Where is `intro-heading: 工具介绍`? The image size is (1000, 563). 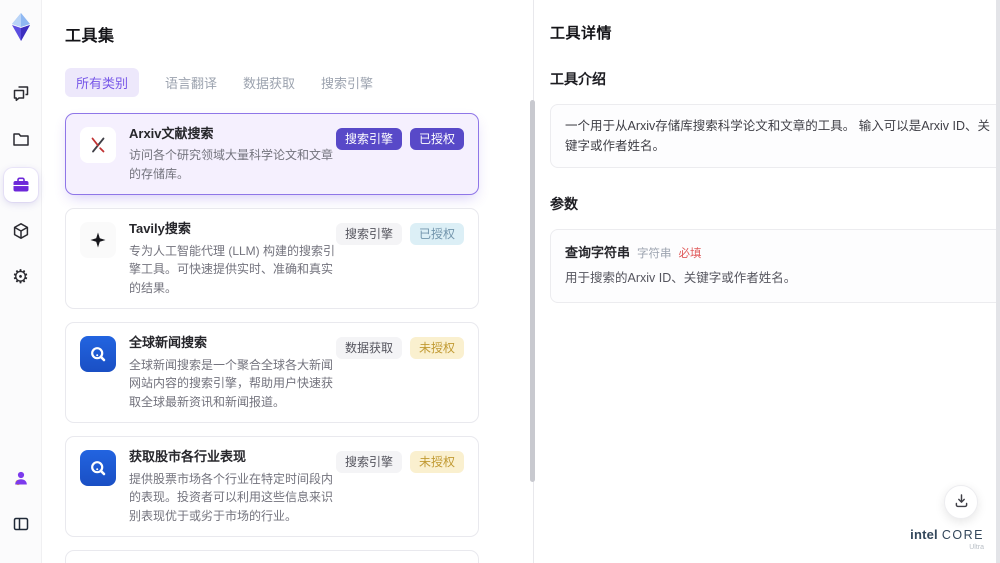
intro-heading: 工具介绍 is located at coordinates (578, 79).